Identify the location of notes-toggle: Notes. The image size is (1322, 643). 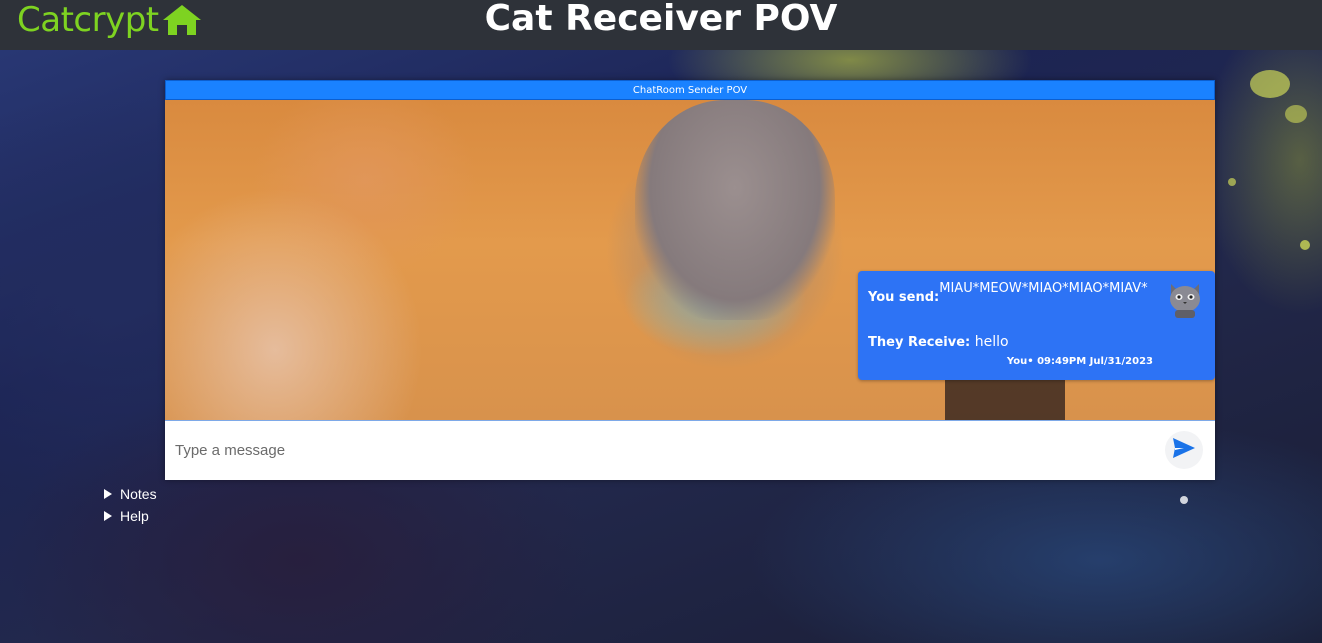
(130, 494).